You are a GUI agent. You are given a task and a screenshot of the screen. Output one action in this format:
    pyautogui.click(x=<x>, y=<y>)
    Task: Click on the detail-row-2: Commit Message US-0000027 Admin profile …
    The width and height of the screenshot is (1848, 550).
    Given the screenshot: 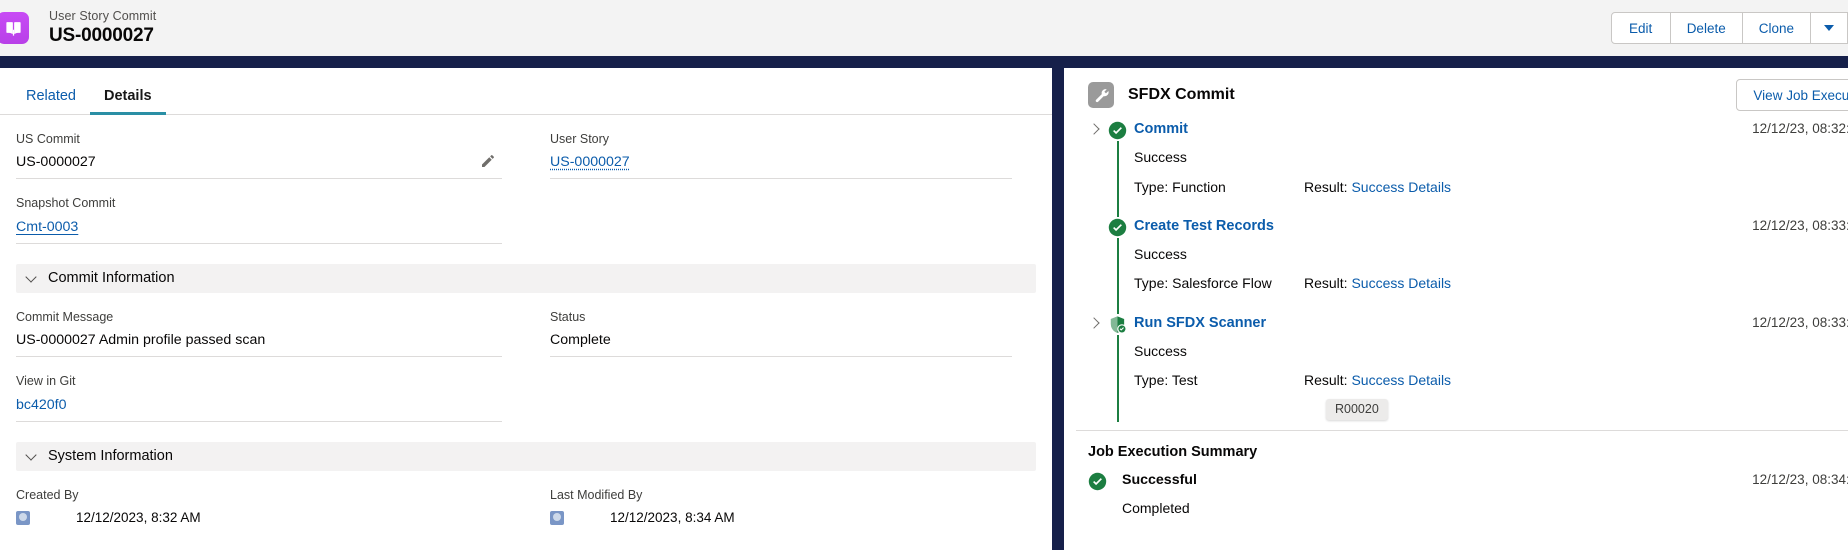 What is the action you would take?
    pyautogui.click(x=526, y=357)
    